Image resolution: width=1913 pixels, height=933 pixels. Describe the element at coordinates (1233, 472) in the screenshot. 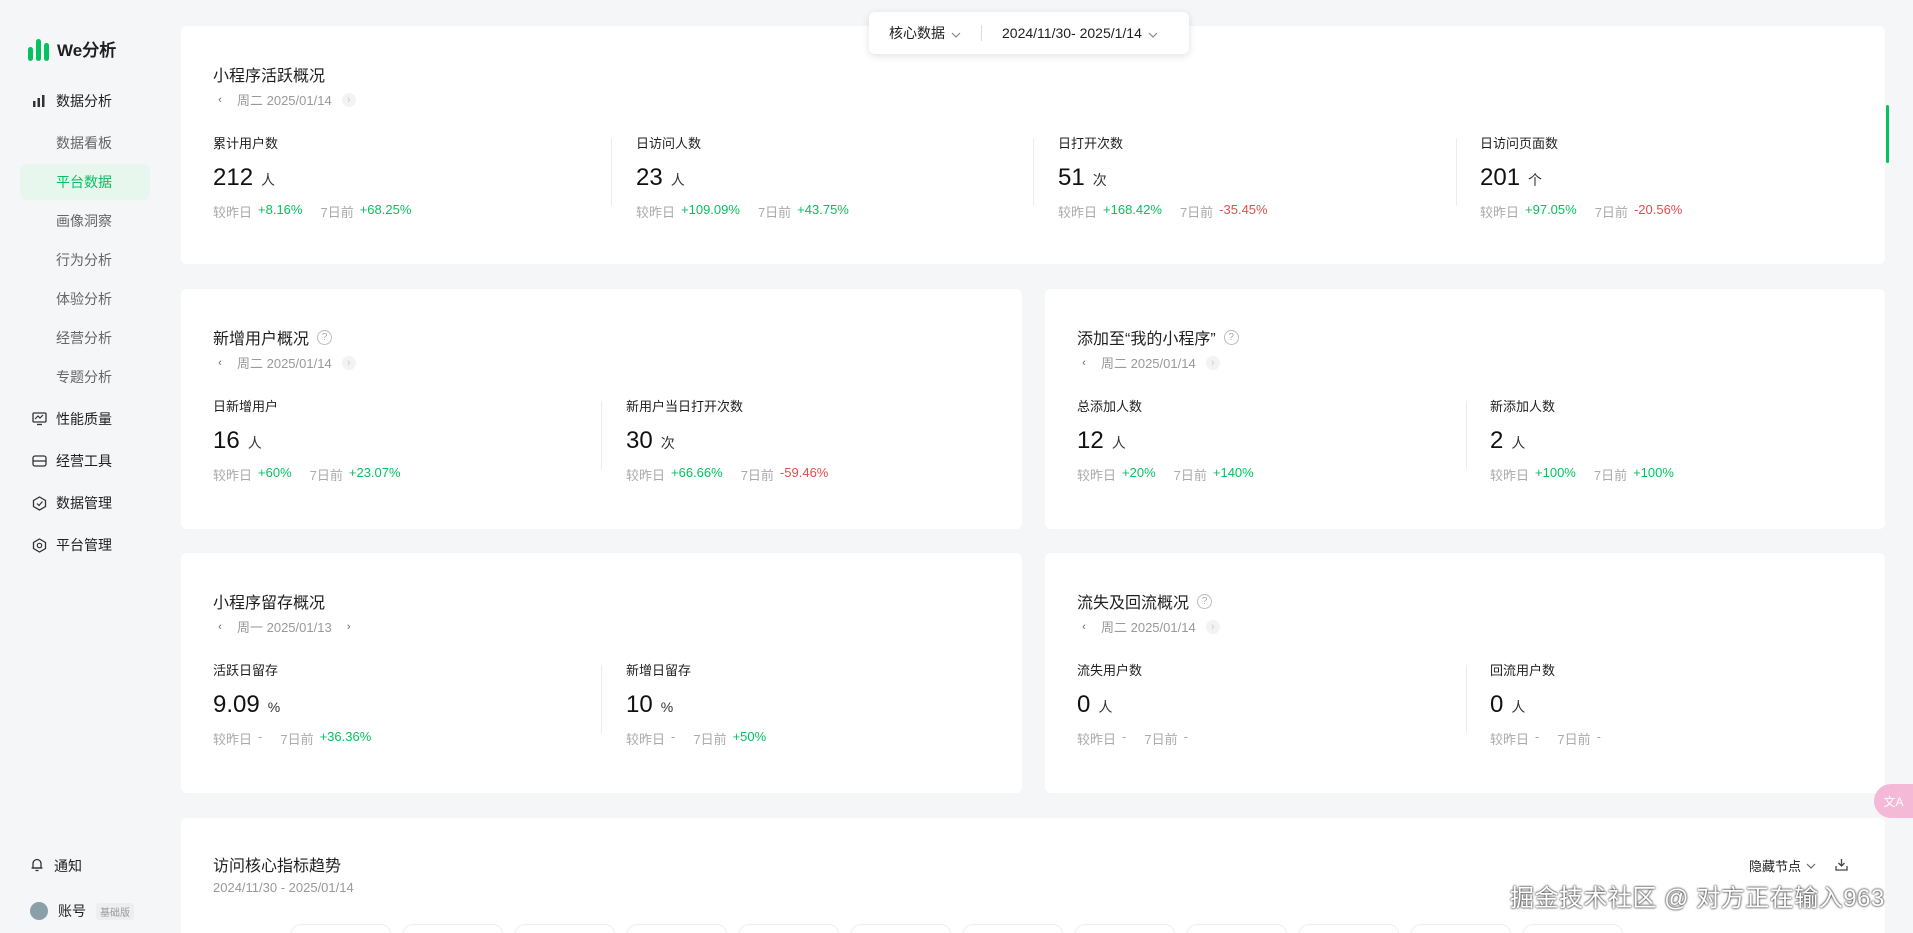

I see `vs-7days-value: +140%` at that location.